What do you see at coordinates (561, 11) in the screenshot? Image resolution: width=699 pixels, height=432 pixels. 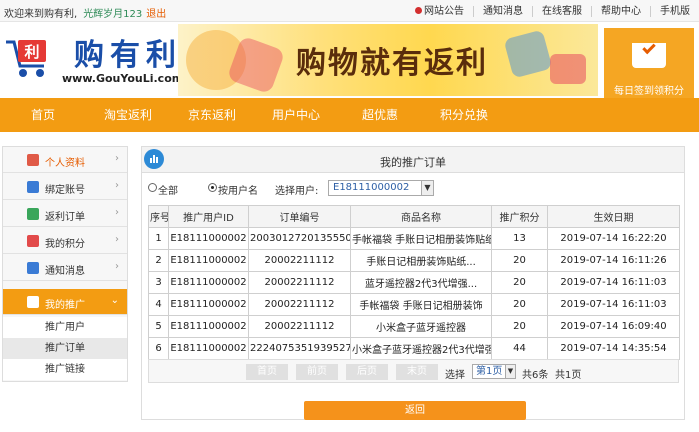 I see `online-service-link: 在线客服` at bounding box center [561, 11].